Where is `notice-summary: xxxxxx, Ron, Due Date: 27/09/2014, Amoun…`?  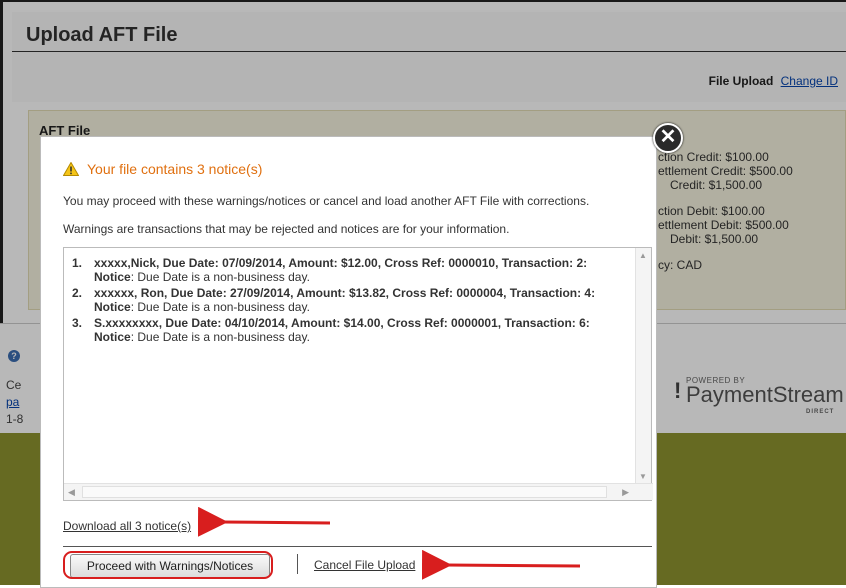
notice-summary: xxxxxx, Ron, Due Date: 27/09/2014, Amoun… is located at coordinates (345, 293).